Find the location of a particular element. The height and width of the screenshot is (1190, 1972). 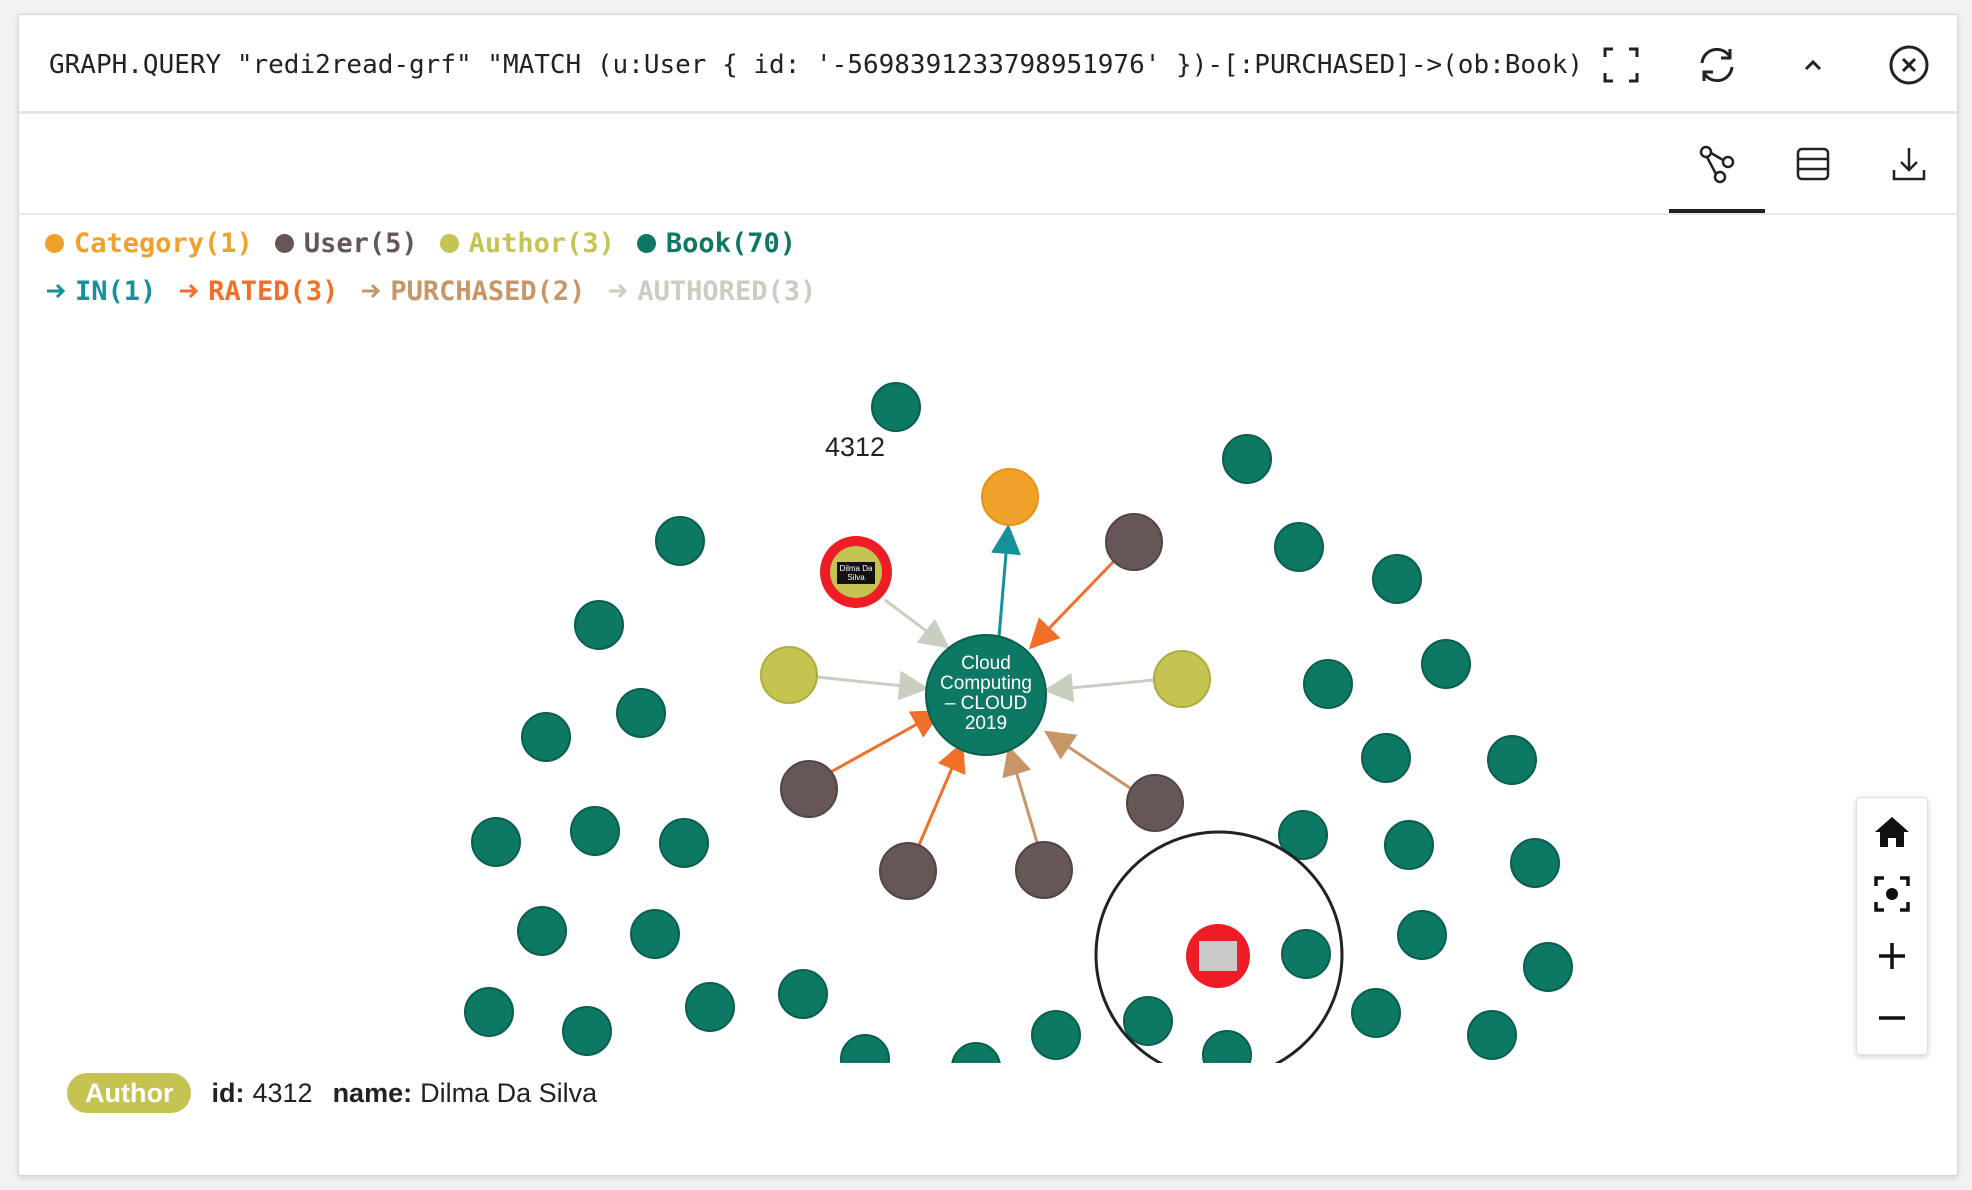

zoom-in-button is located at coordinates (1892, 956).